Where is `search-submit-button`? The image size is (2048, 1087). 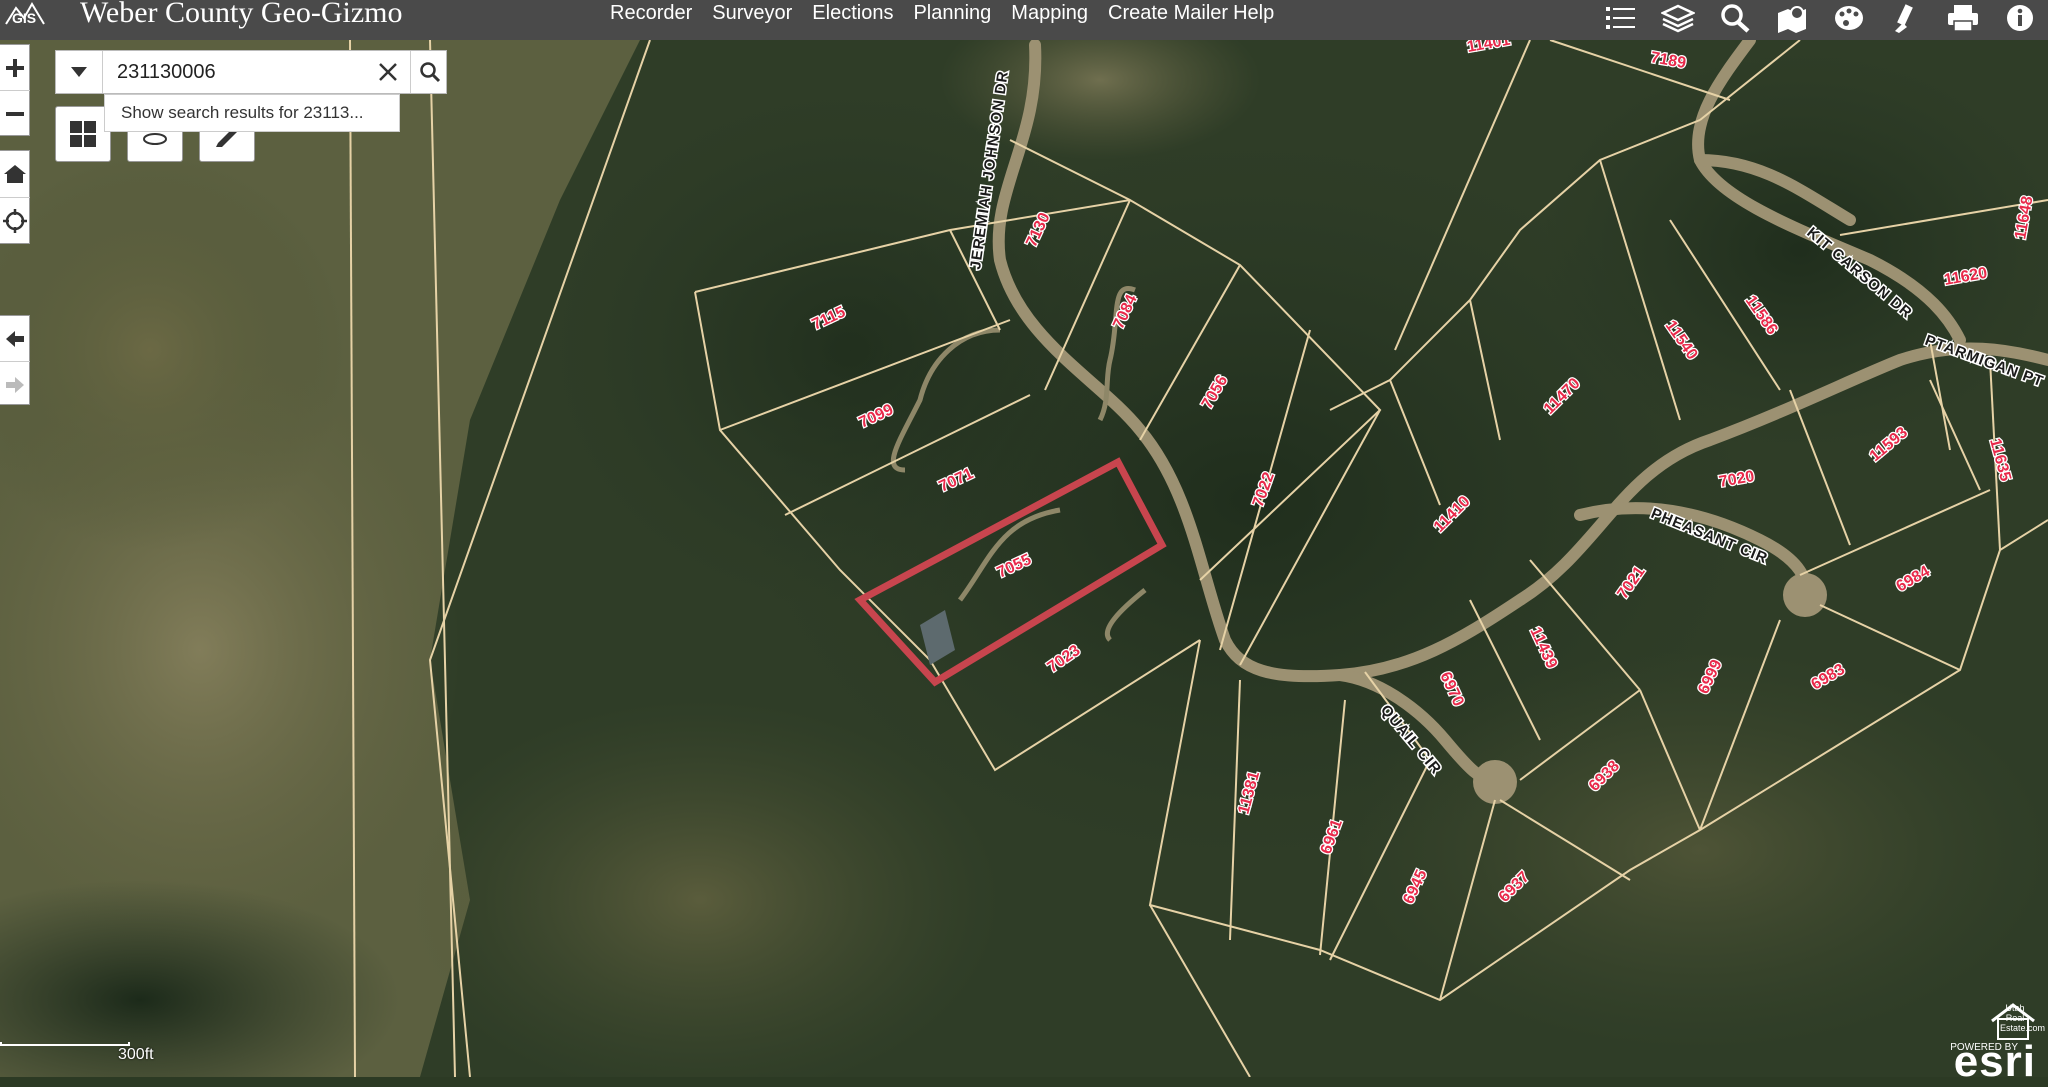 search-submit-button is located at coordinates (429, 72).